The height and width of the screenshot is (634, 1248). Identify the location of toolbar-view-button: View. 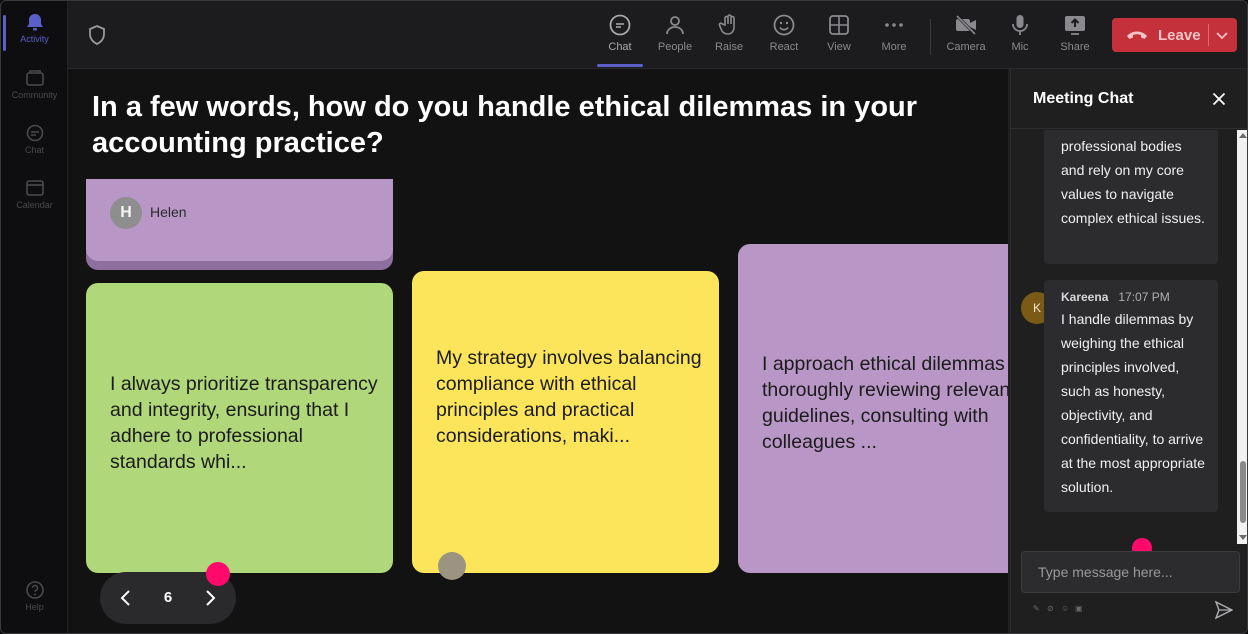
(839, 37).